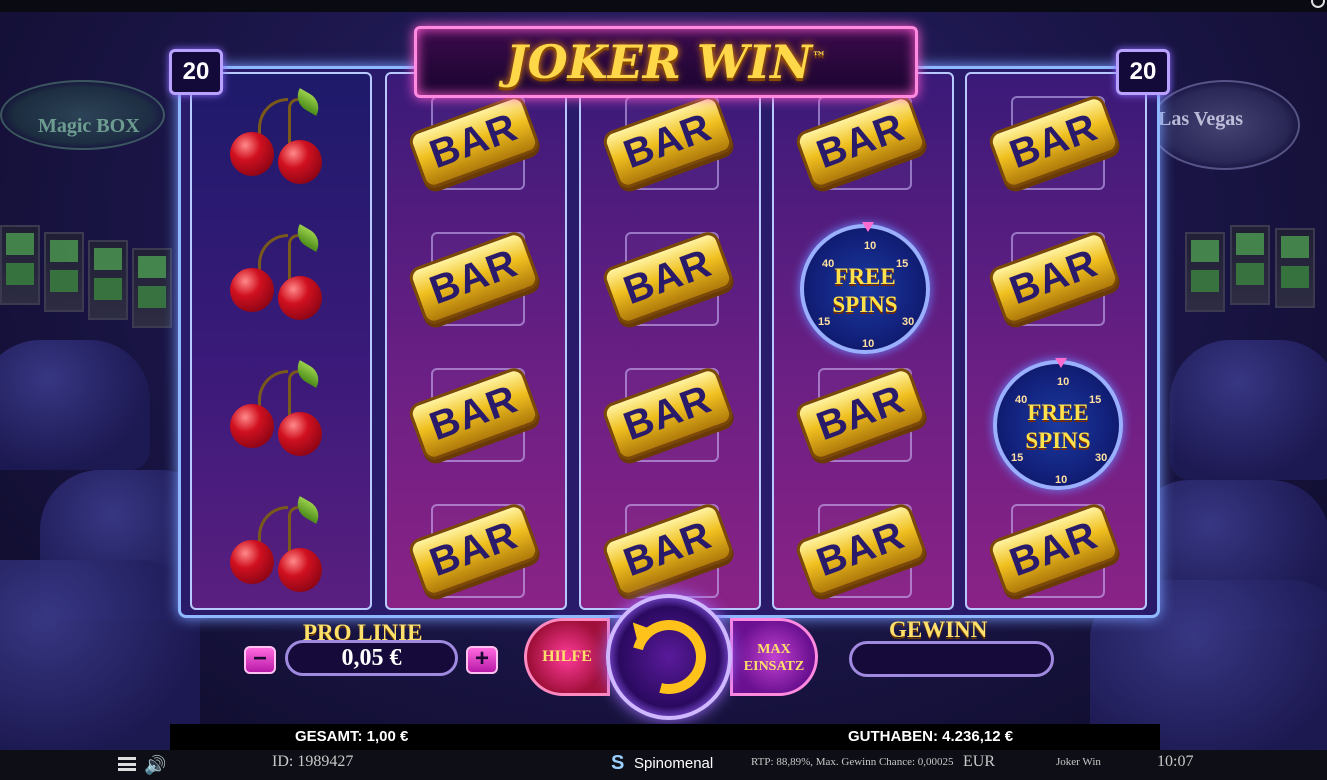  I want to click on window-top-bar, so click(663, 6).